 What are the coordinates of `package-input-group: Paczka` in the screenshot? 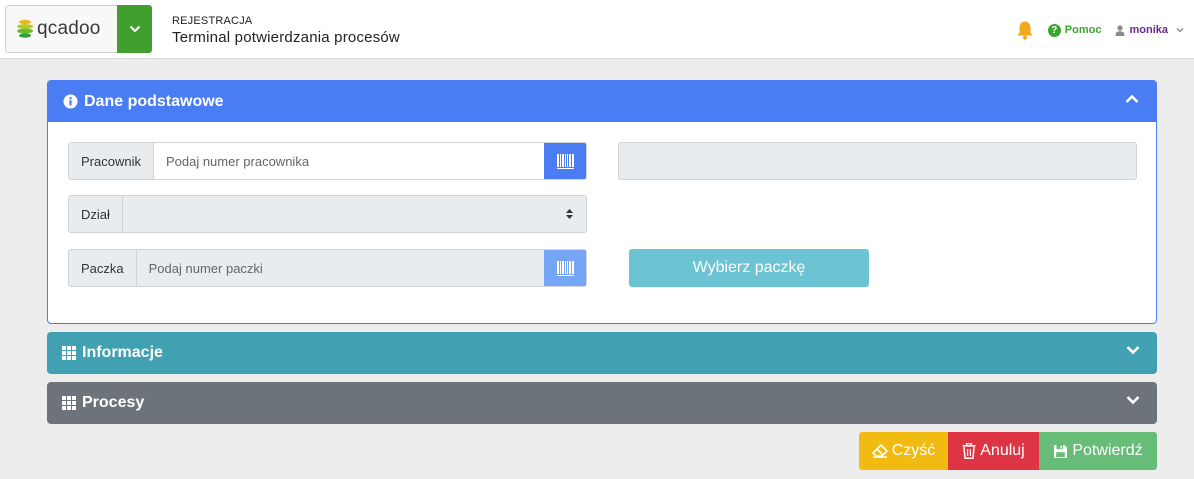 It's located at (327, 268).